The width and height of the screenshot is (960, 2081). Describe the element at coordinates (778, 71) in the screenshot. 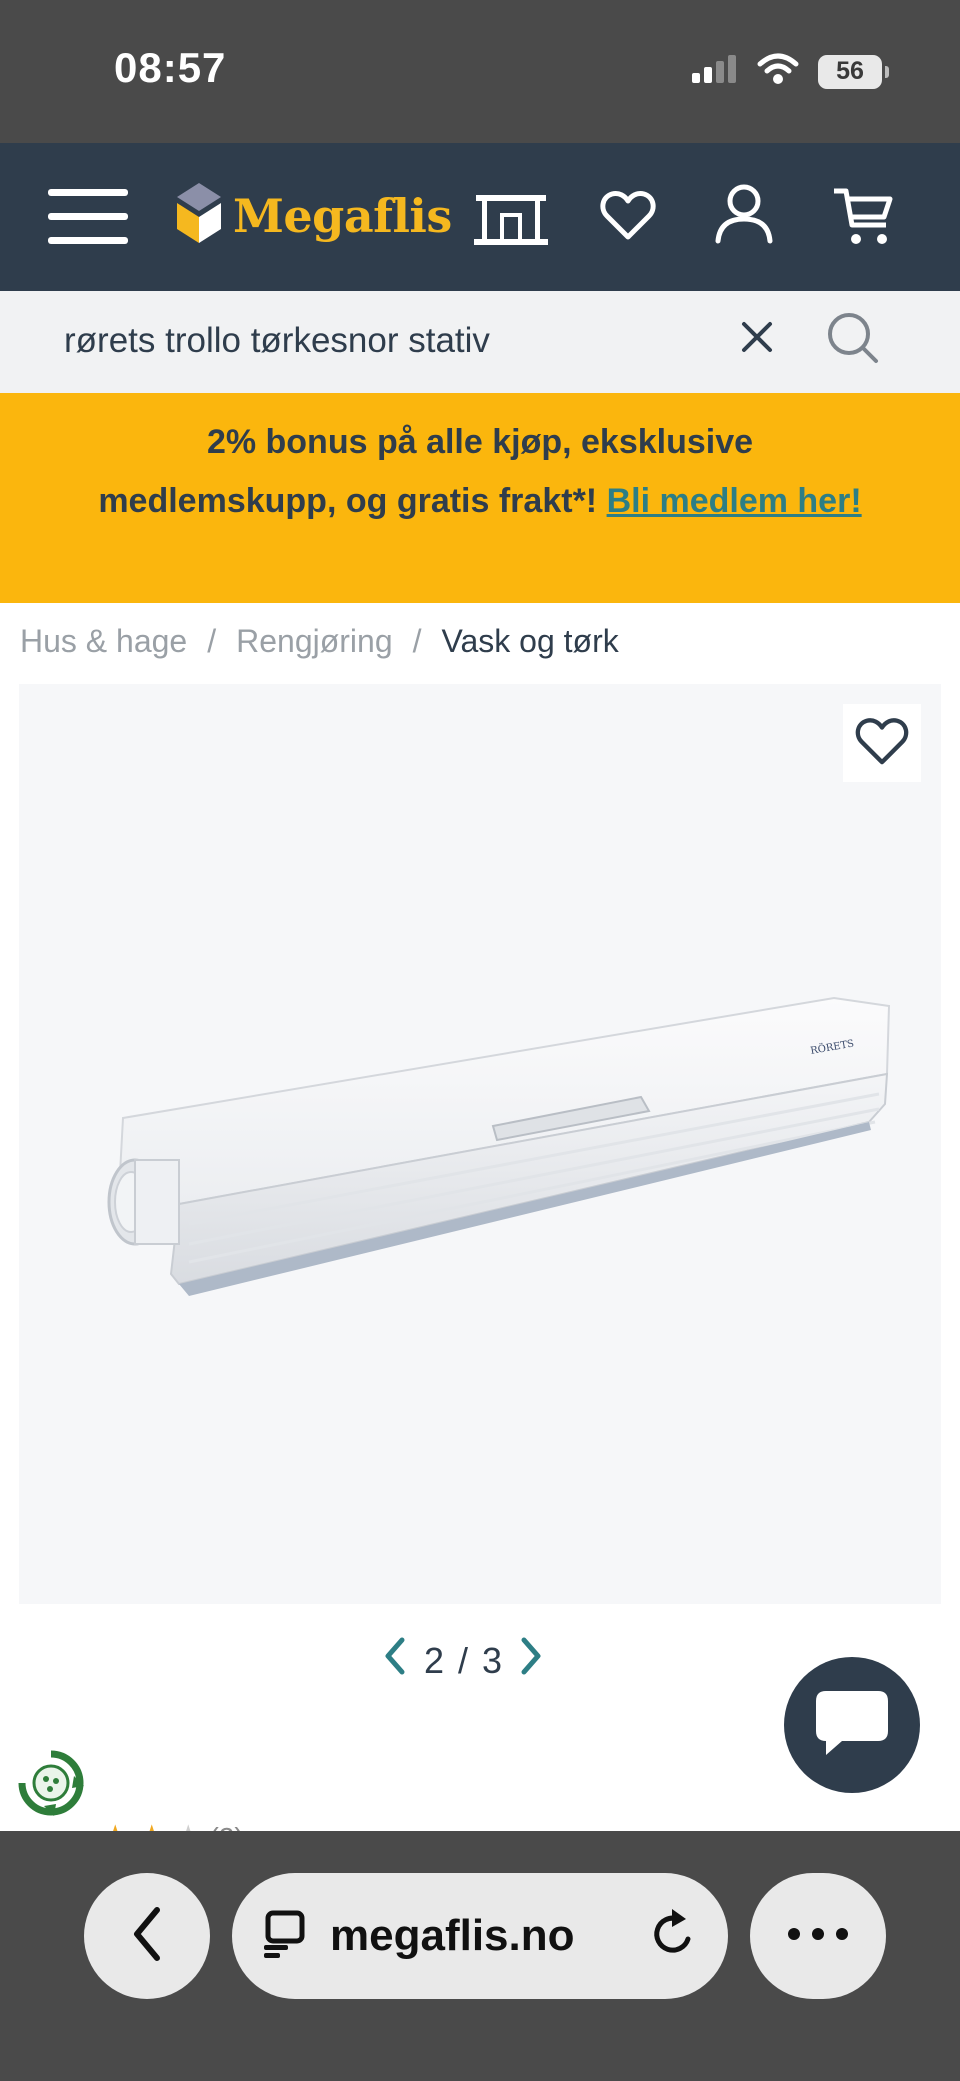

I see `wifi-icon` at that location.